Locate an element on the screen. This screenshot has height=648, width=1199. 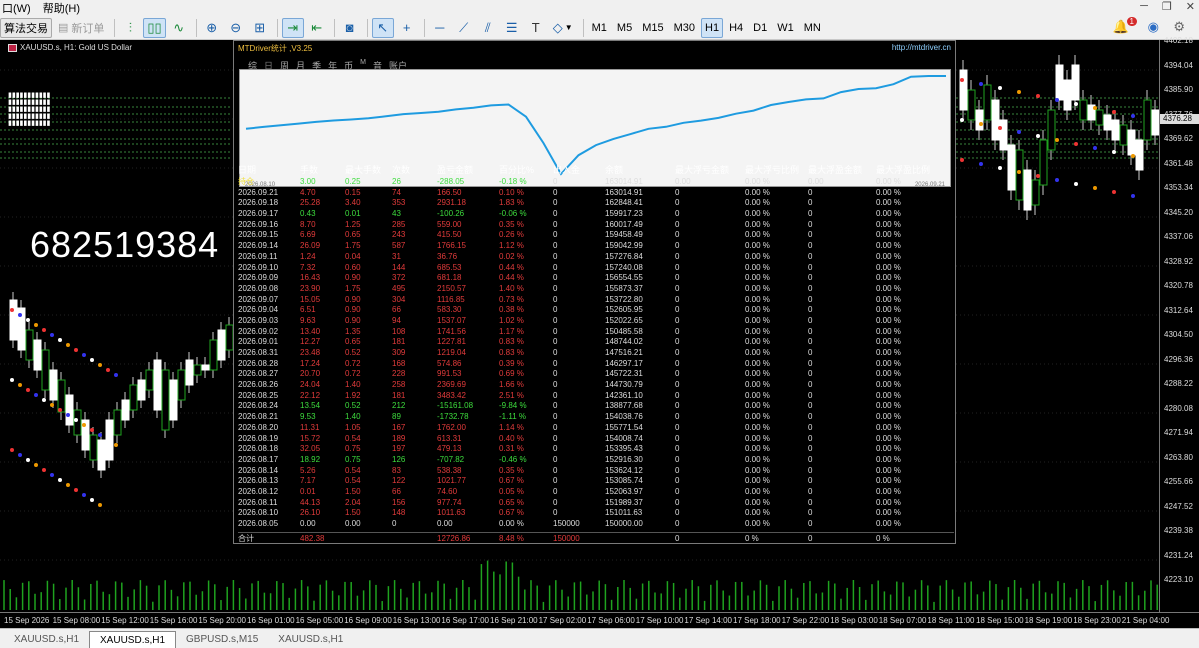
price-label: 4337.06 is located at coordinates (1178, 236).